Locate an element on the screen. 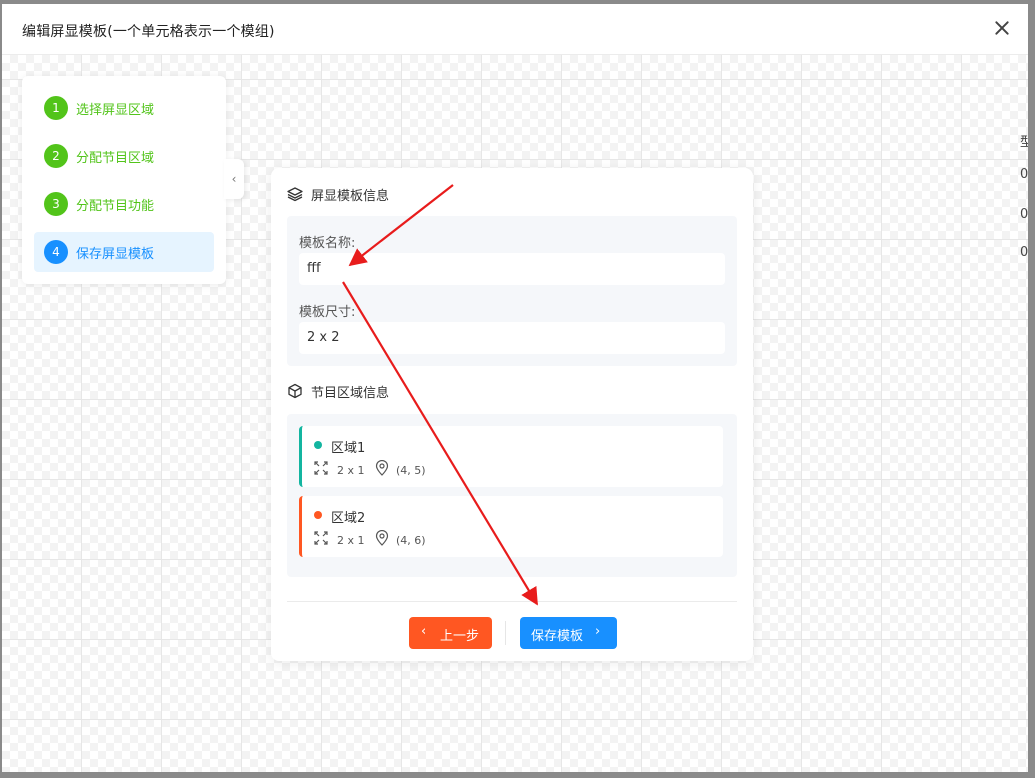 The image size is (1035, 778). step-assign-function: 3 分配节目功能 is located at coordinates (124, 204).